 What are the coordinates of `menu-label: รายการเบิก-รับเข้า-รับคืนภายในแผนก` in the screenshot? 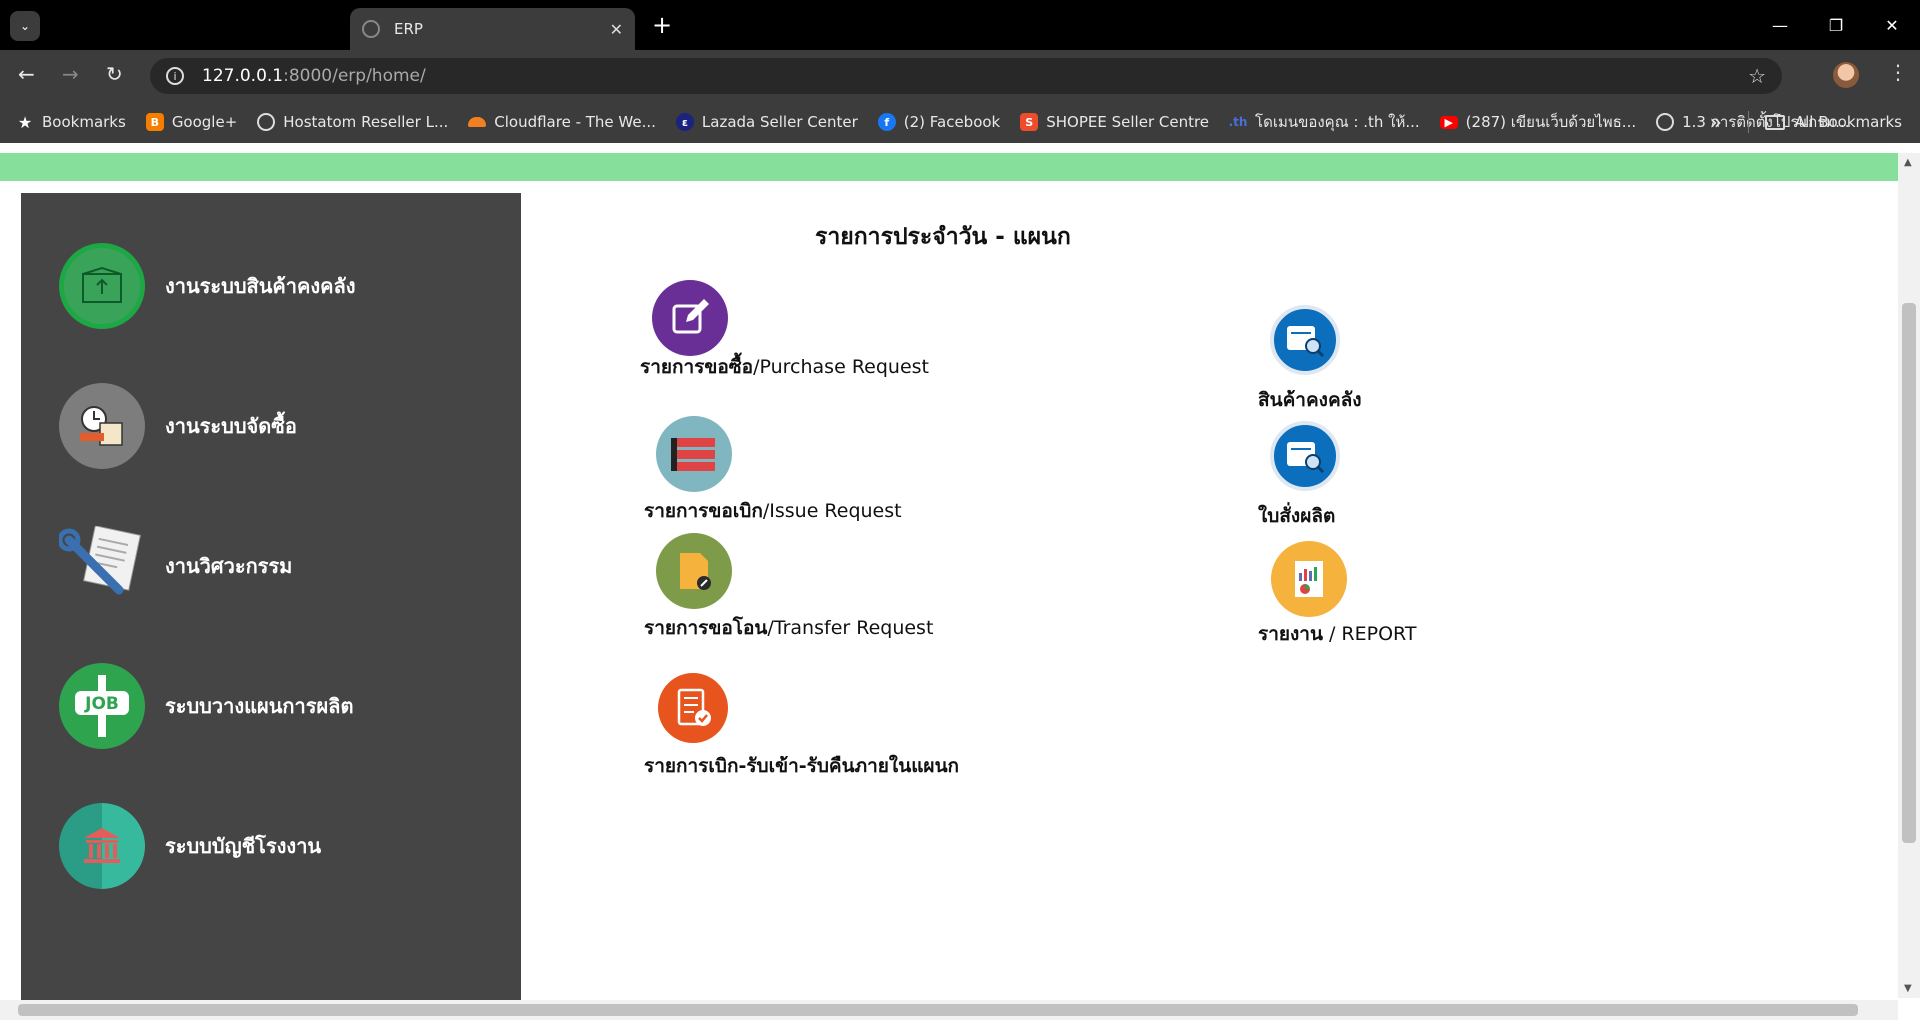 It's located at (802, 766).